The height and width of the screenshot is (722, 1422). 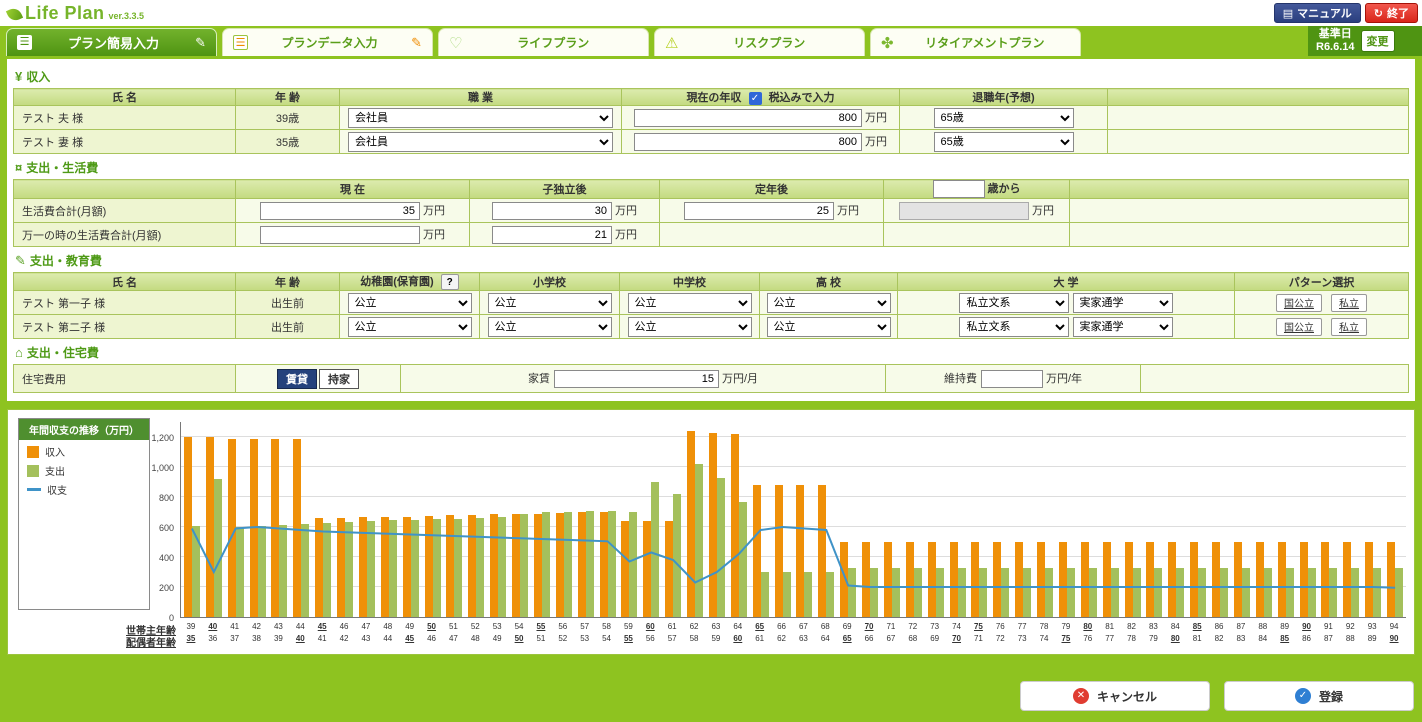 What do you see at coordinates (538, 378) in the screenshot?
I see `rent-field-label: 家賃` at bounding box center [538, 378].